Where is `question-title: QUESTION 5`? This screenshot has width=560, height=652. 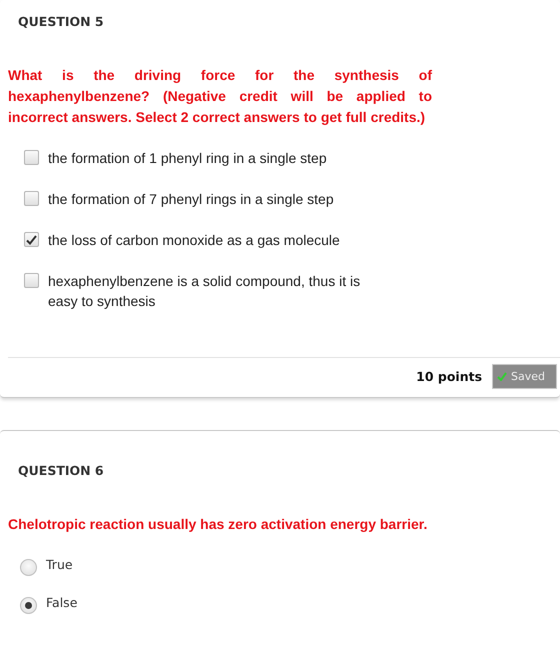
question-title: QUESTION 5 is located at coordinates (61, 21).